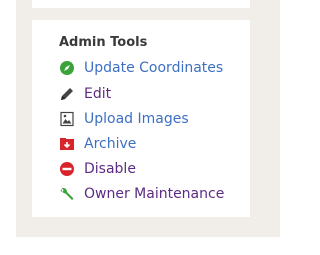 Image resolution: width=320 pixels, height=255 pixels. What do you see at coordinates (136, 119) in the screenshot?
I see `upload-images-label: Upload Images` at bounding box center [136, 119].